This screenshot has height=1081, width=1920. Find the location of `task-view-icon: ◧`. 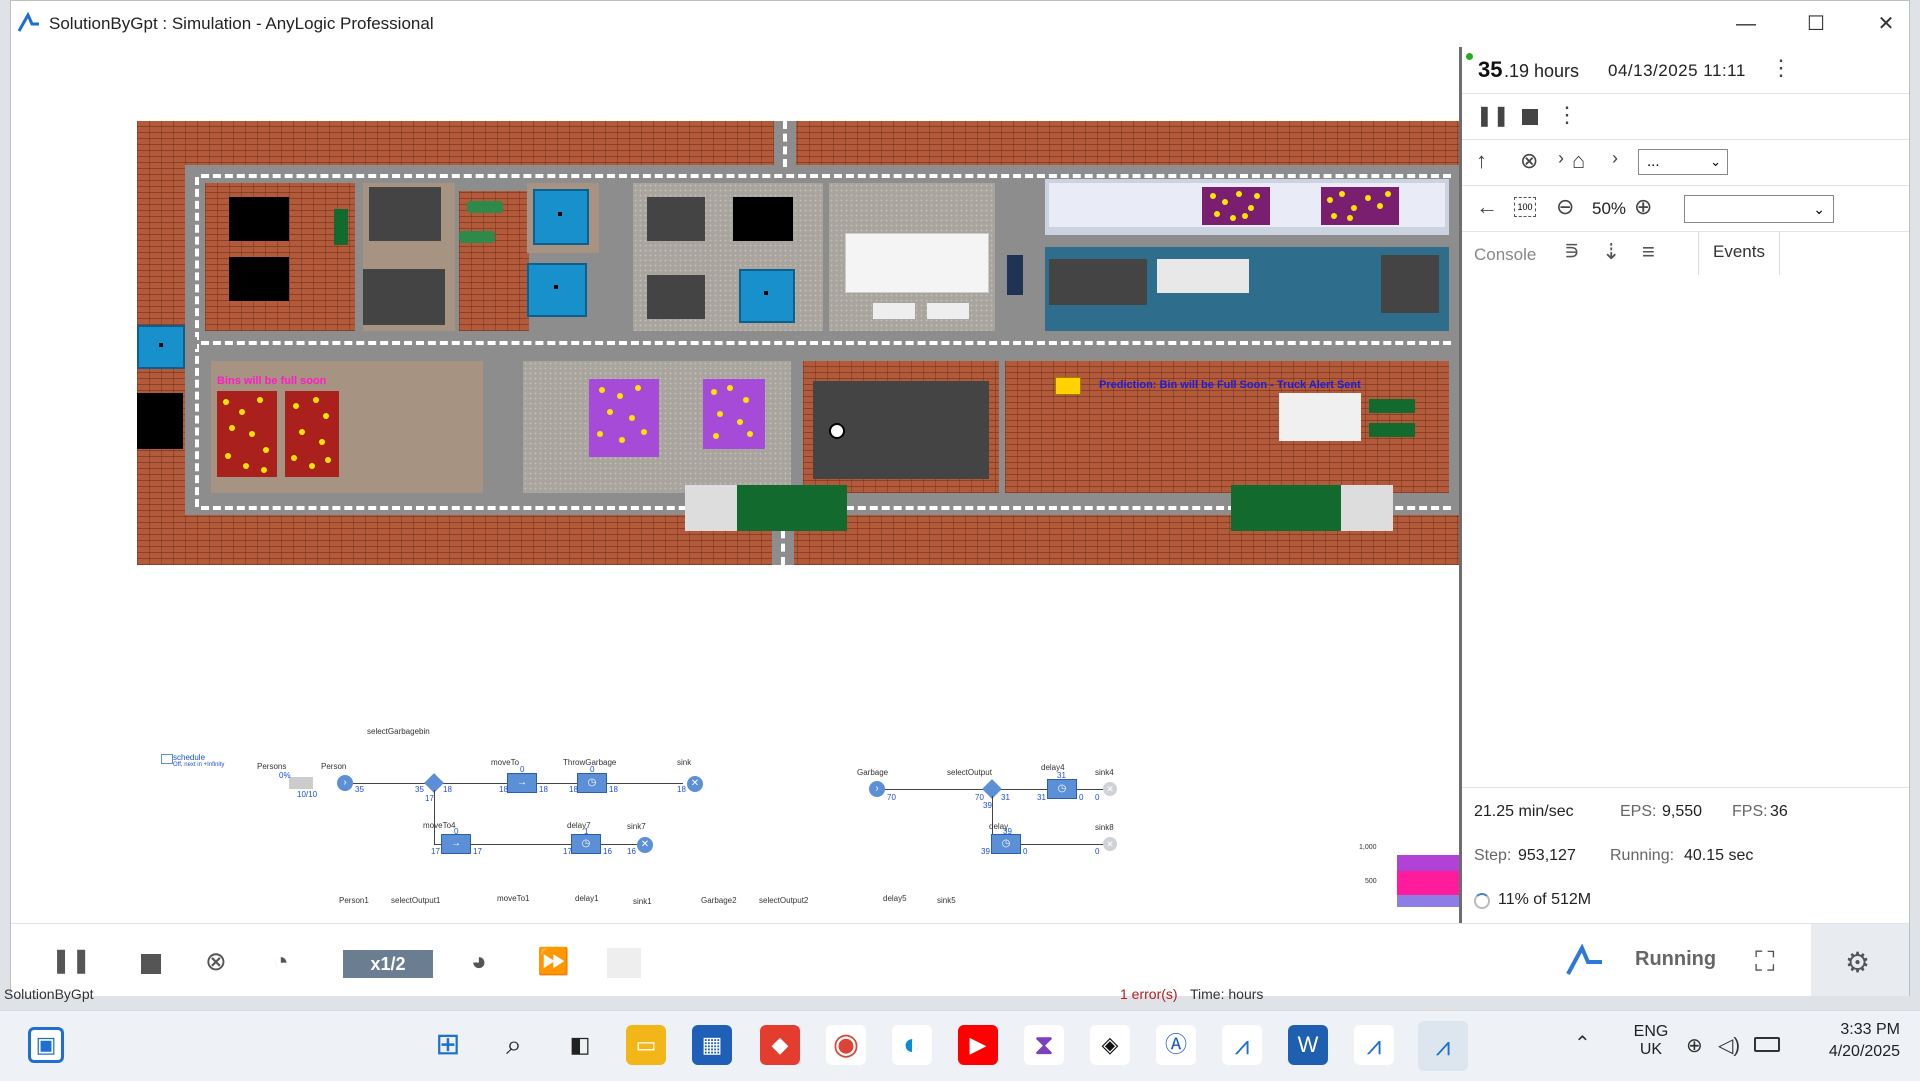

task-view-icon: ◧ is located at coordinates (580, 1045).